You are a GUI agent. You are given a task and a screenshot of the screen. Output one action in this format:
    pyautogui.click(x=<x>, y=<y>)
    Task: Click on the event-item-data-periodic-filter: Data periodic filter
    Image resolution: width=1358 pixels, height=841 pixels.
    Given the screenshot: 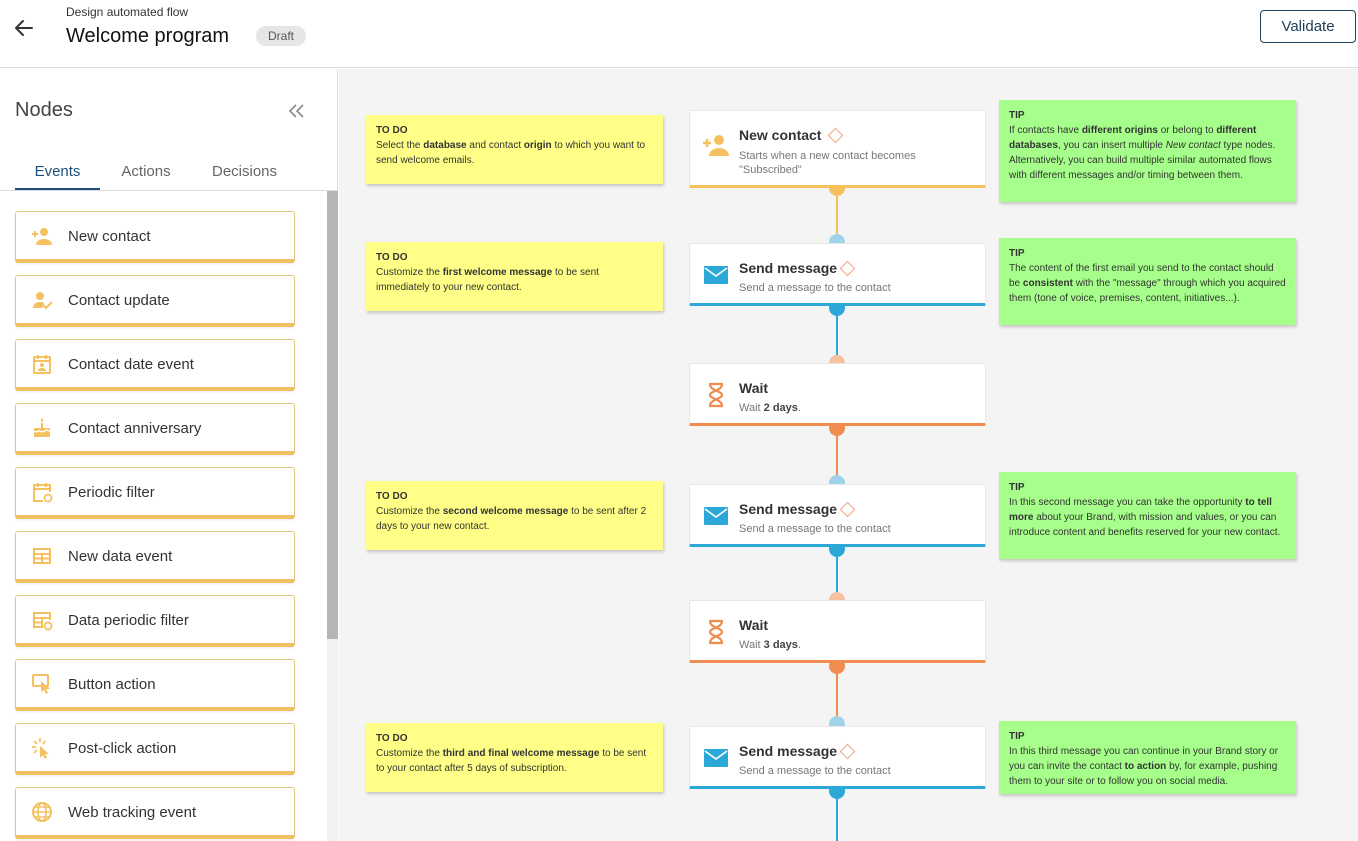 What is the action you would take?
    pyautogui.click(x=155, y=621)
    